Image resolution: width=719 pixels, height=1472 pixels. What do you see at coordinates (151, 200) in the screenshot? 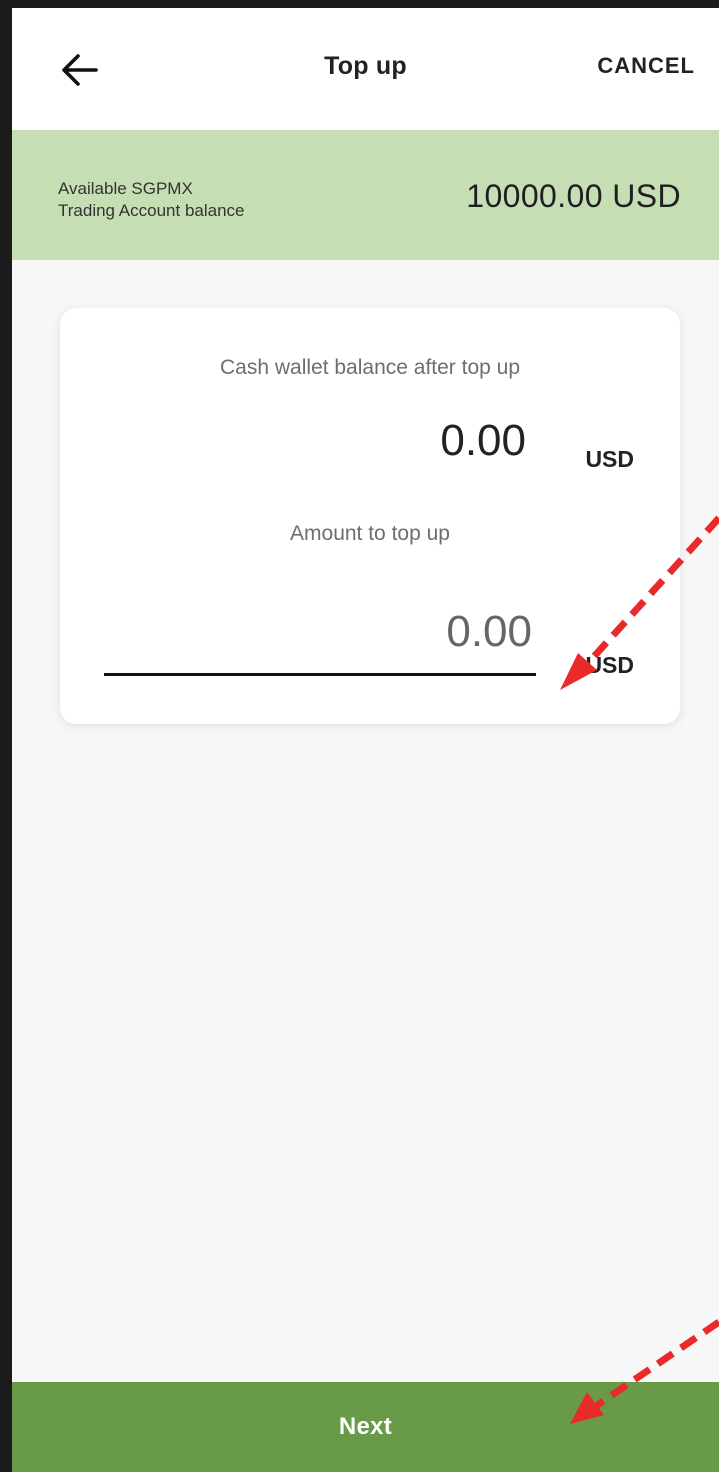
I see `trading-balance-label: Available SGPMX Trading Account balance` at bounding box center [151, 200].